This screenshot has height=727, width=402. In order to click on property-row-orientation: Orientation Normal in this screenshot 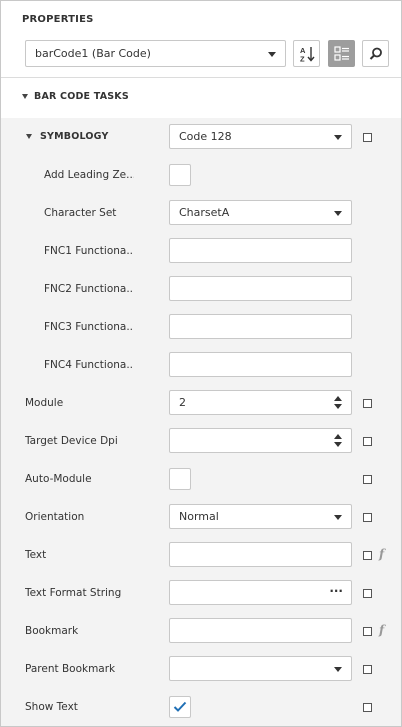, I will do `click(201, 517)`.